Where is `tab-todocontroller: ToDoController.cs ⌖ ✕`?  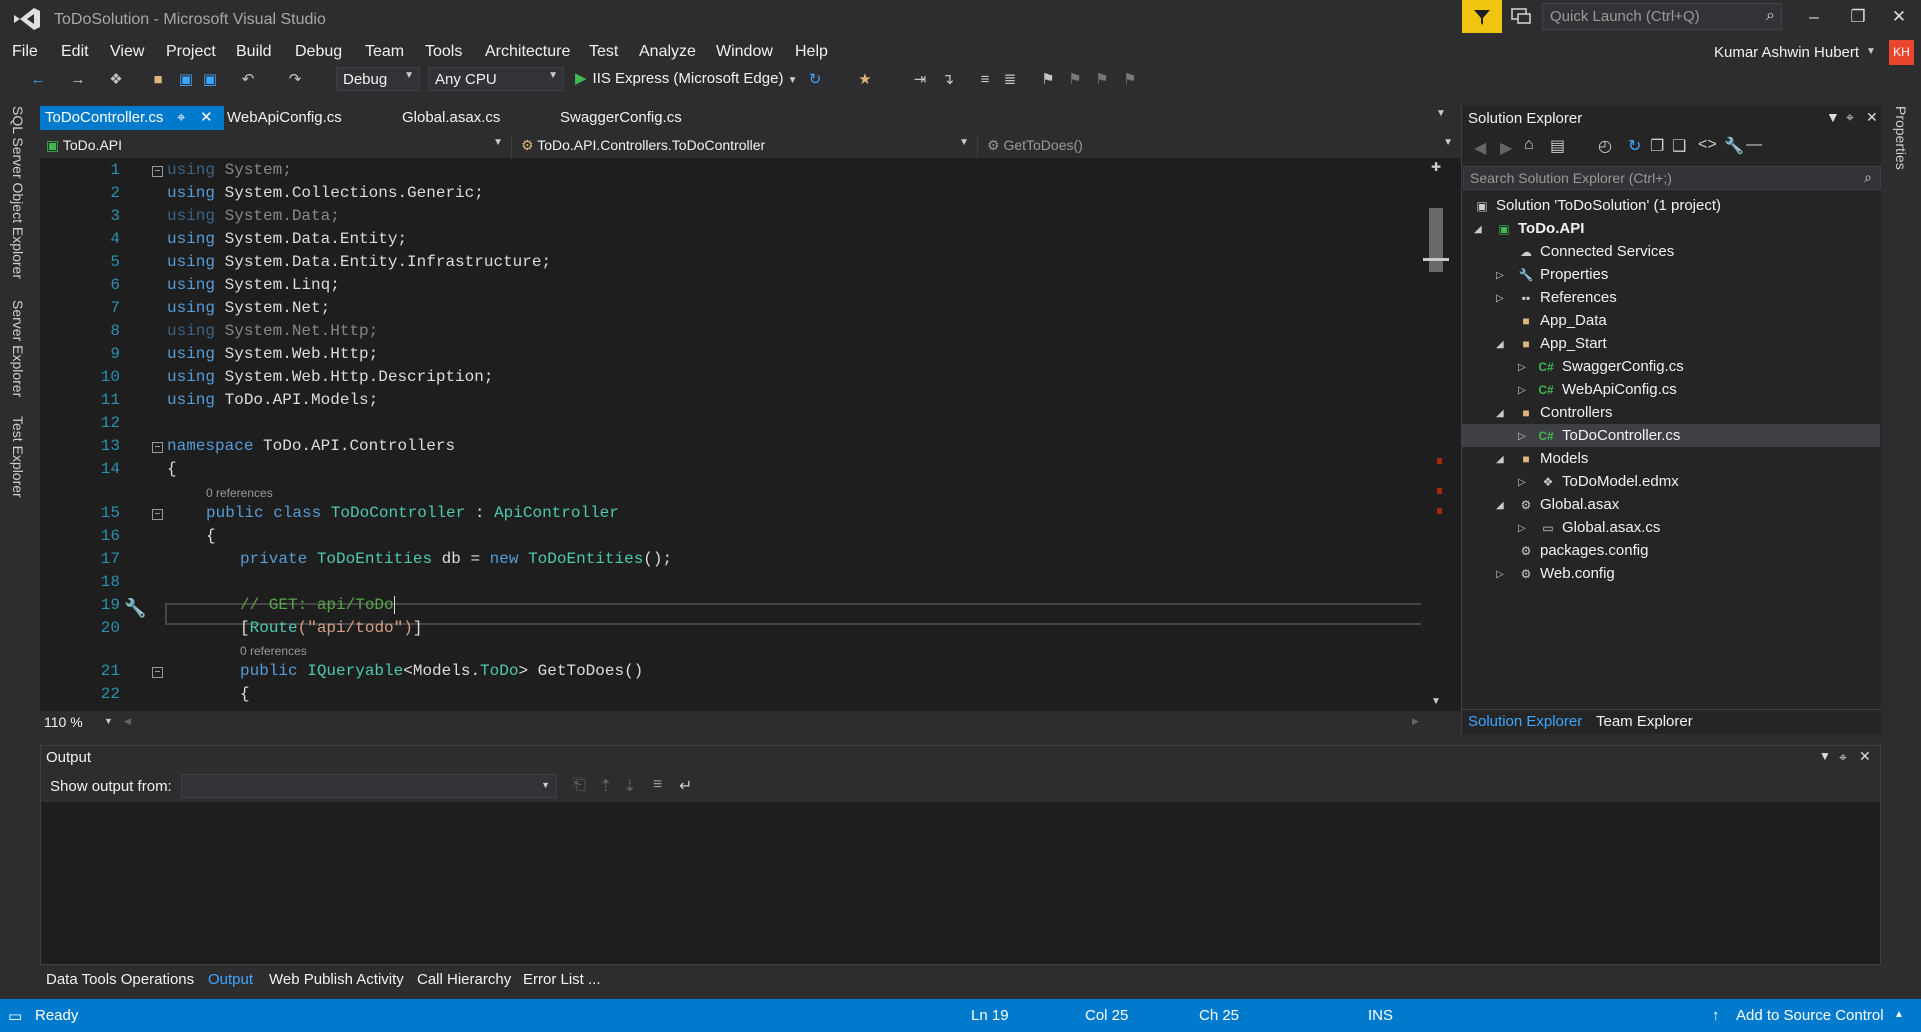
tab-todocontroller: ToDoController.cs ⌖ ✕ is located at coordinates (132, 118).